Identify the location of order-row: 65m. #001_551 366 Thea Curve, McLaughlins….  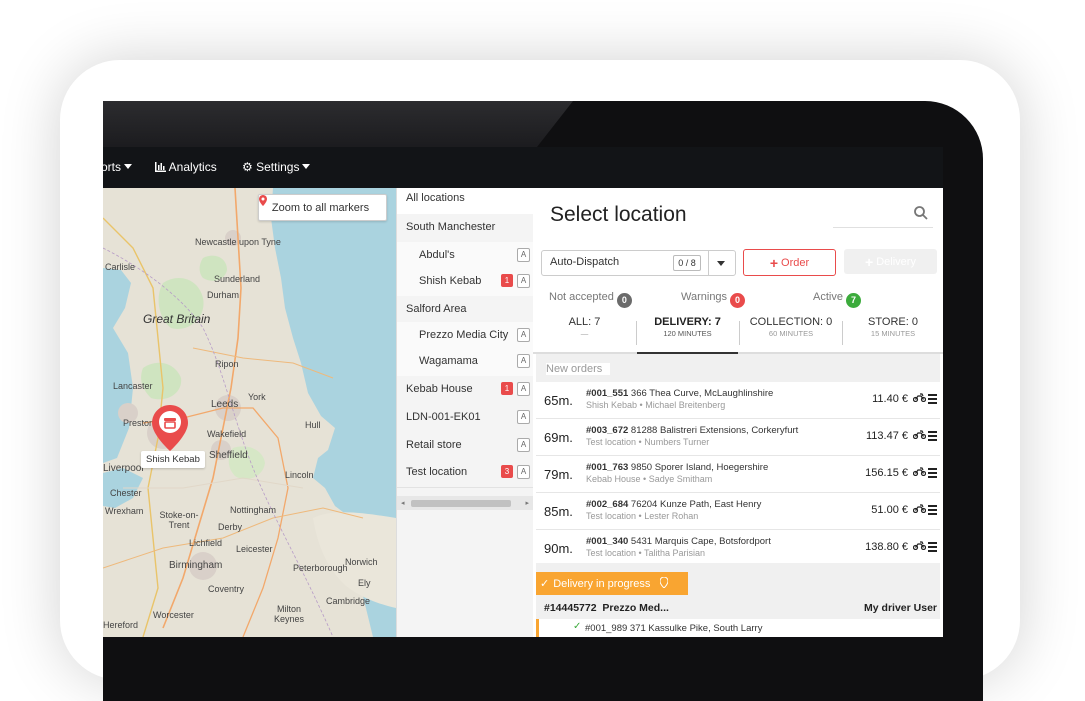
(738, 400).